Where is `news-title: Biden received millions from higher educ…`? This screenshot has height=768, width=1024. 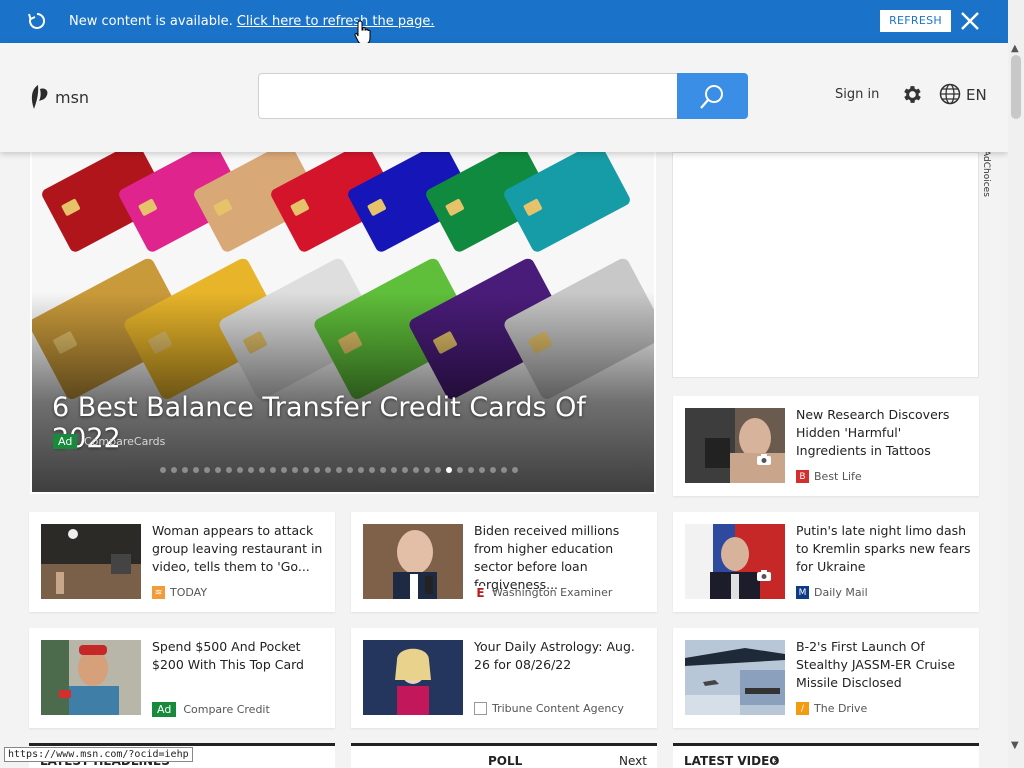 news-title: Biden received millions from higher educ… is located at coordinates (562, 558).